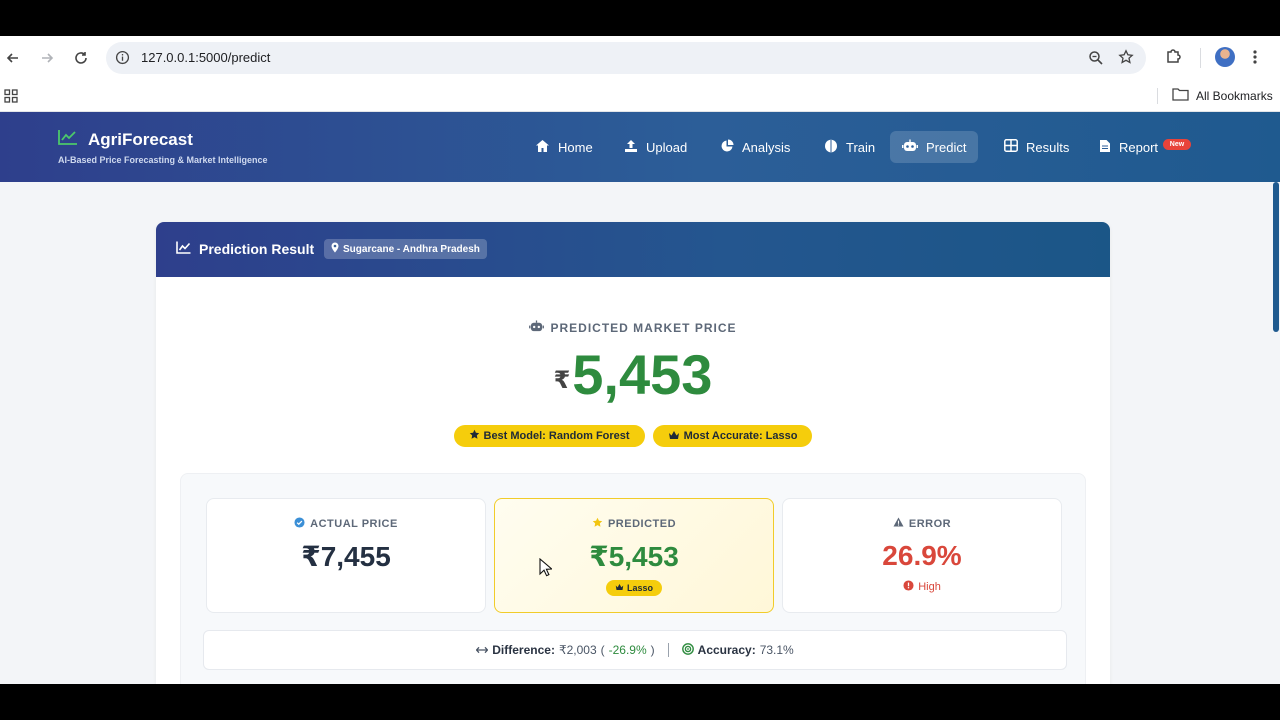 The width and height of the screenshot is (1280, 720). What do you see at coordinates (1126, 59) in the screenshot?
I see `bookmark-star-icon` at bounding box center [1126, 59].